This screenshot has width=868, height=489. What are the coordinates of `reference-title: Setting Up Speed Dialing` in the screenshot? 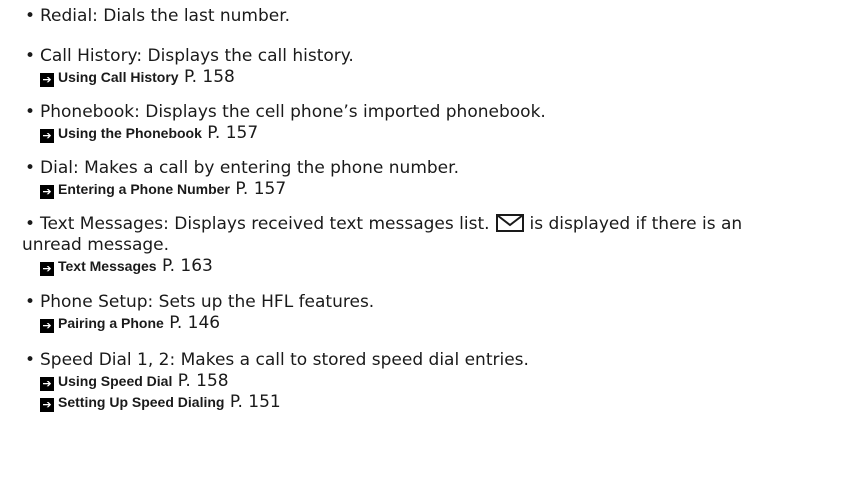 It's located at (141, 402).